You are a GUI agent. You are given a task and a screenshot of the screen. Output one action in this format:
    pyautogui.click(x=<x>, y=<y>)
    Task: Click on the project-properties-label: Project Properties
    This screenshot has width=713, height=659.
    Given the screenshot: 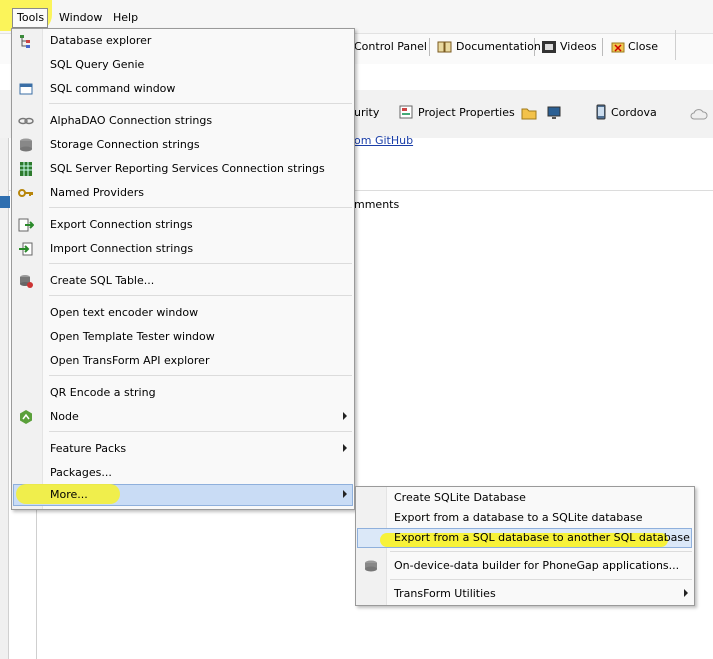 What is the action you would take?
    pyautogui.click(x=466, y=112)
    